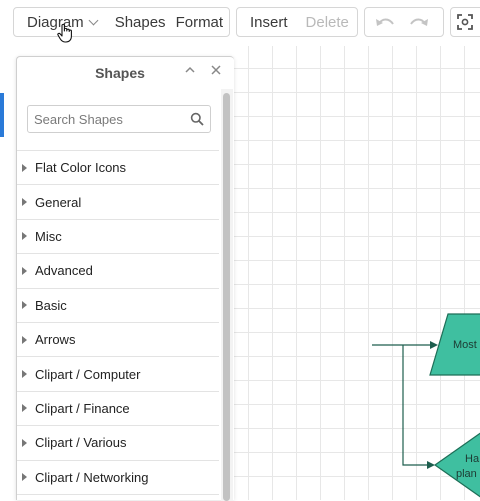  I want to click on fit-screen-button, so click(465, 22).